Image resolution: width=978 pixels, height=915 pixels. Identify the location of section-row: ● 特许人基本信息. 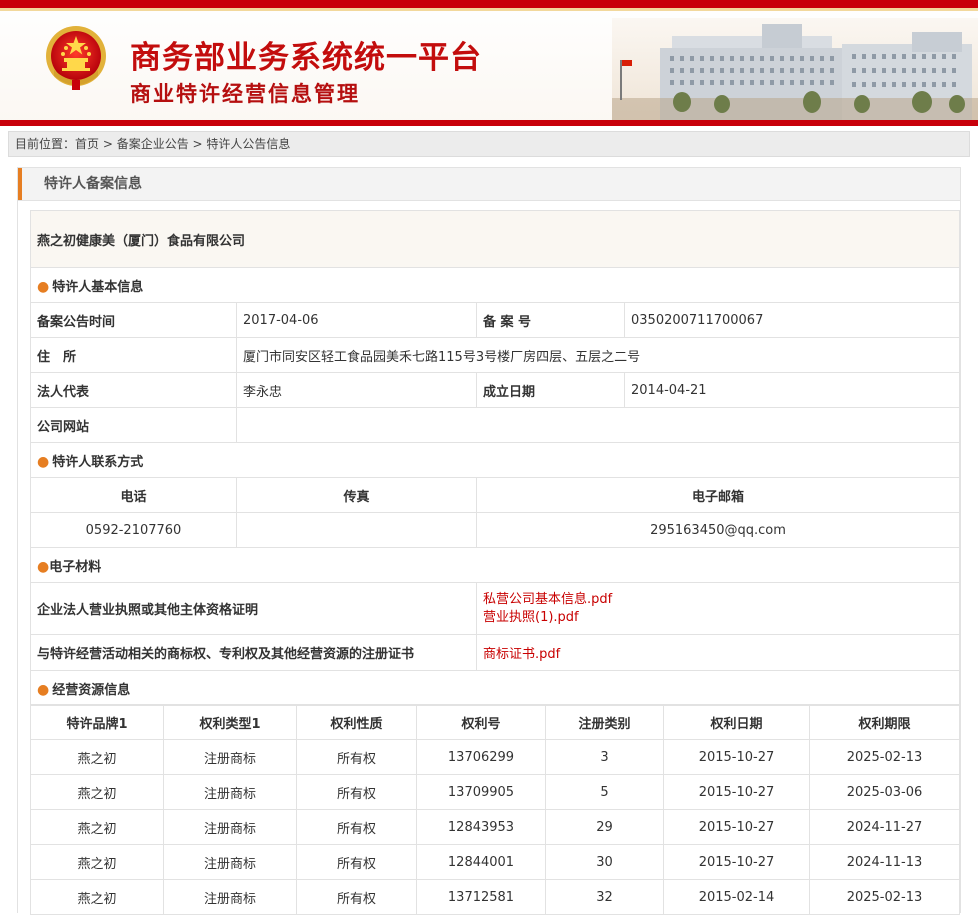
(495, 285).